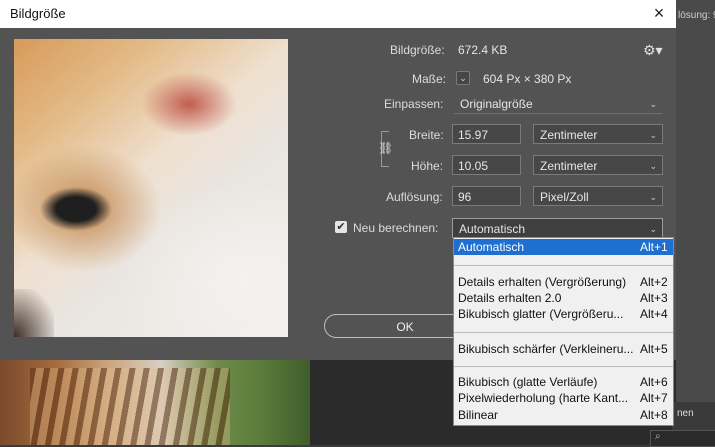 Image resolution: width=715 pixels, height=447 pixels. Describe the element at coordinates (569, 135) in the screenshot. I see `width-unit-value: Zentimeter` at that location.